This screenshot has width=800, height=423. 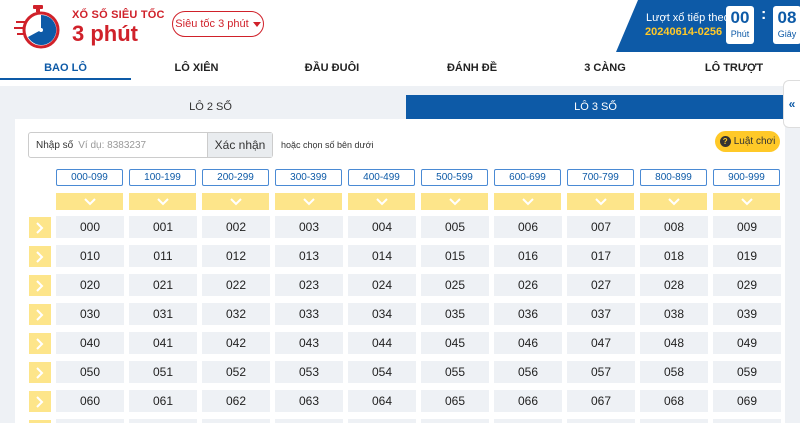 I want to click on number-cell: 012, so click(x=236, y=256).